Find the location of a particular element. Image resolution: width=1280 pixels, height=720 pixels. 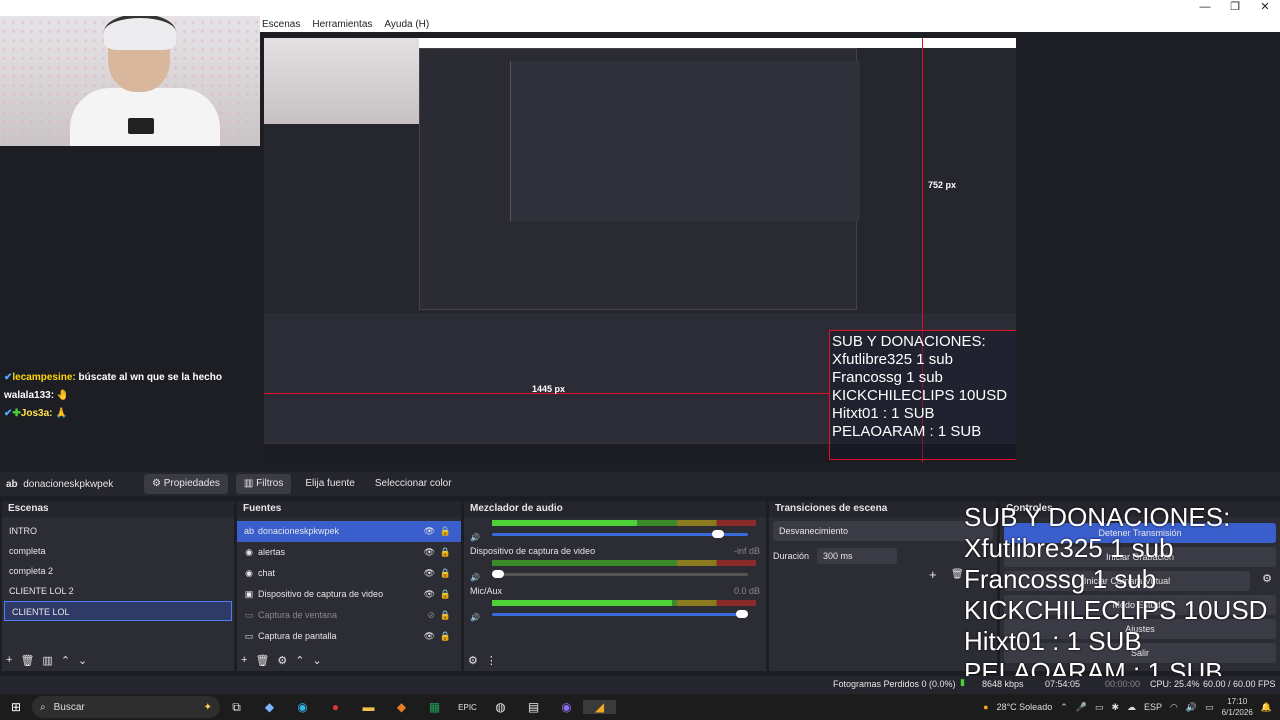

close-button: ✕ is located at coordinates (1265, 8).